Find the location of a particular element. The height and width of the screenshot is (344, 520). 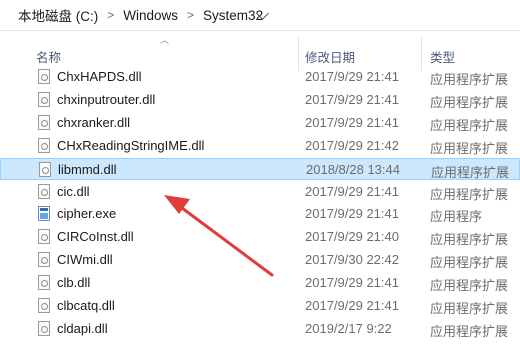

breadcrumb-item-system32: System32 is located at coordinates (233, 15).